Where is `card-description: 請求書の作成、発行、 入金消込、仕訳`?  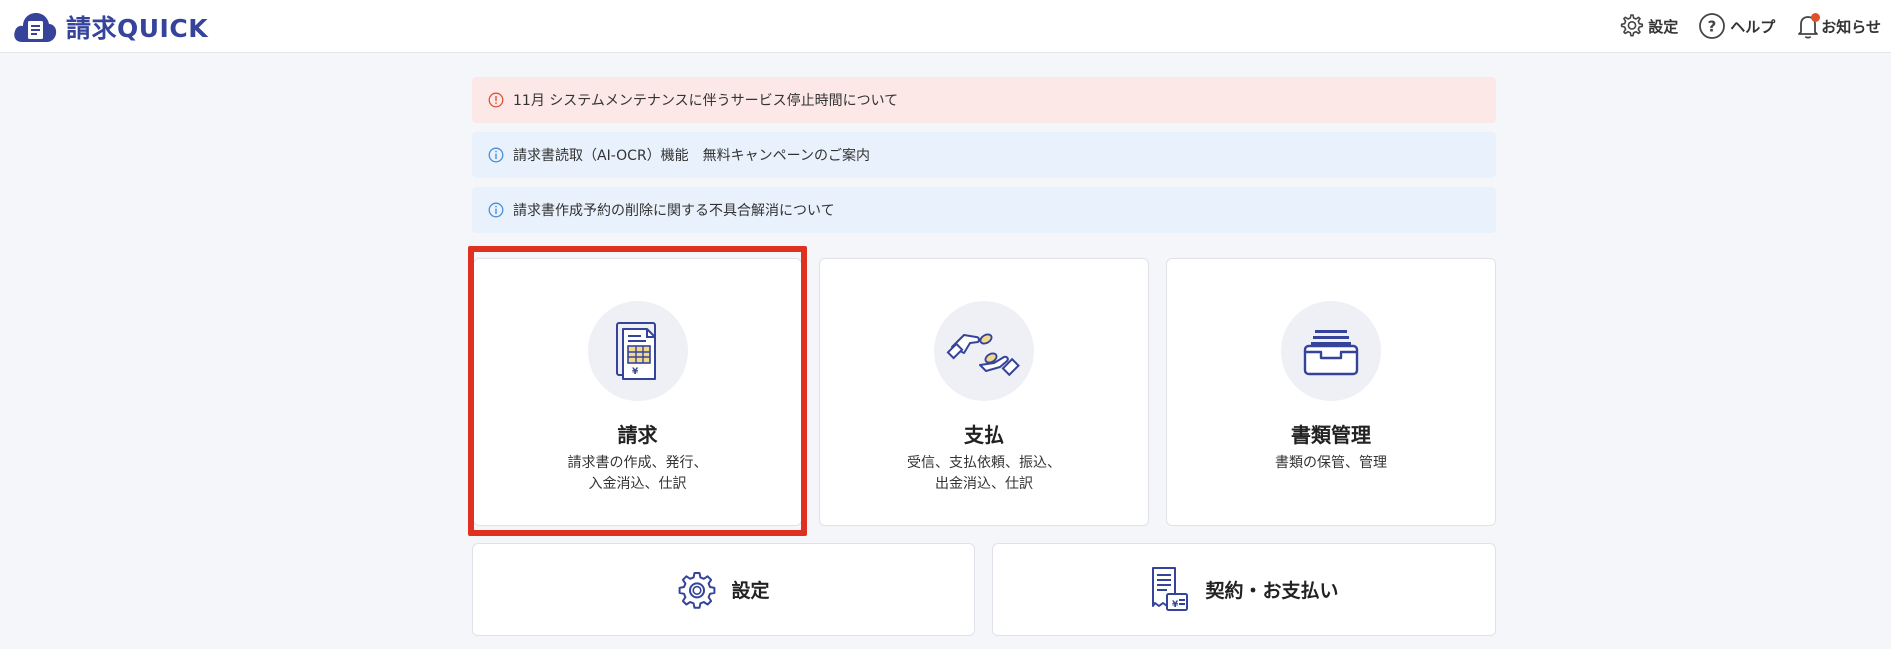
card-description: 請求書の作成、発行、 入金消込、仕訳 is located at coordinates (637, 474).